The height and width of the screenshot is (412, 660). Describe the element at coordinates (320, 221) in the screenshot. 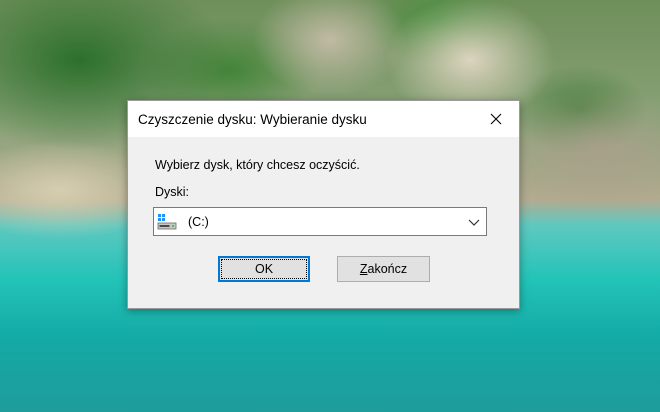

I see `drive-dropdown: (C:)` at that location.